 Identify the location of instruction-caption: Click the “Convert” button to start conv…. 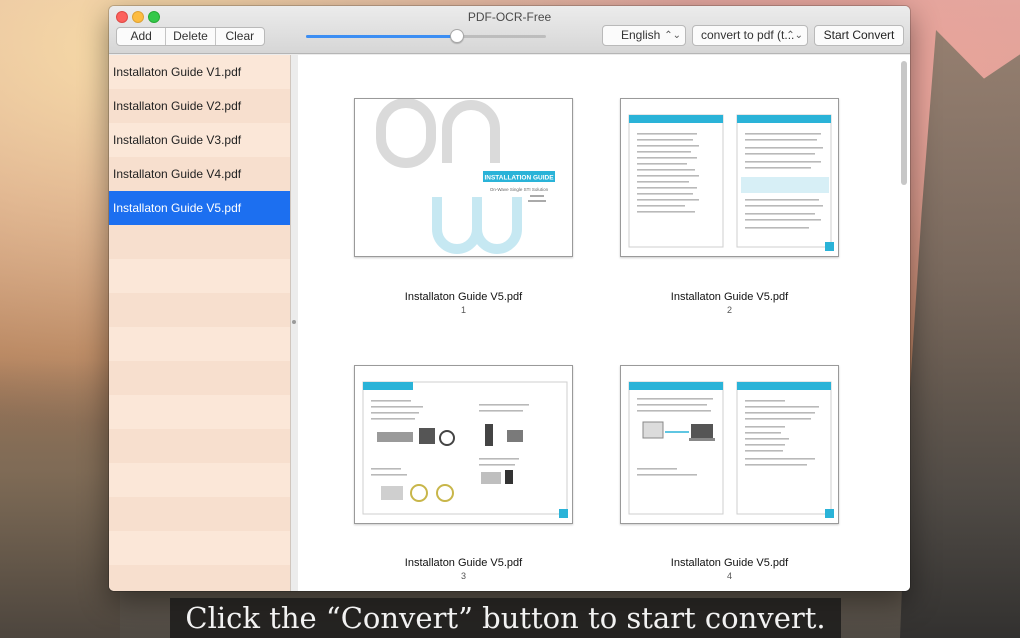
(505, 618).